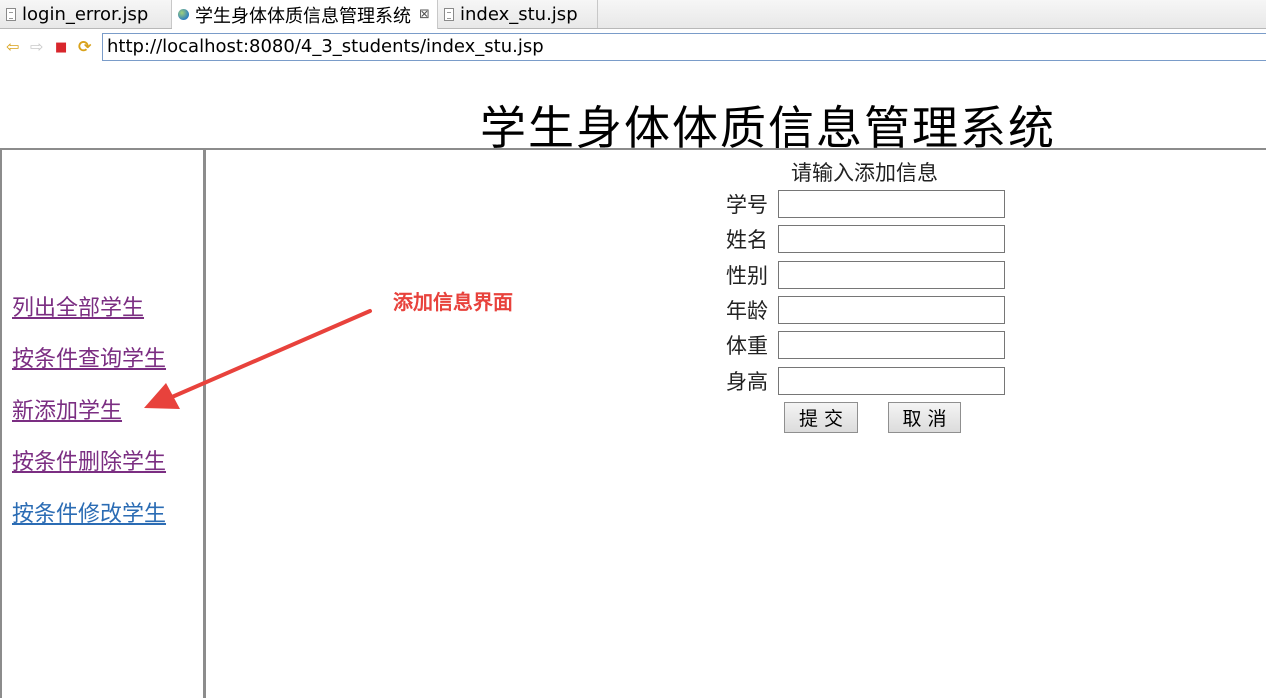 This screenshot has width=1266, height=698. What do you see at coordinates (747, 346) in the screenshot?
I see `field-label: 体重` at bounding box center [747, 346].